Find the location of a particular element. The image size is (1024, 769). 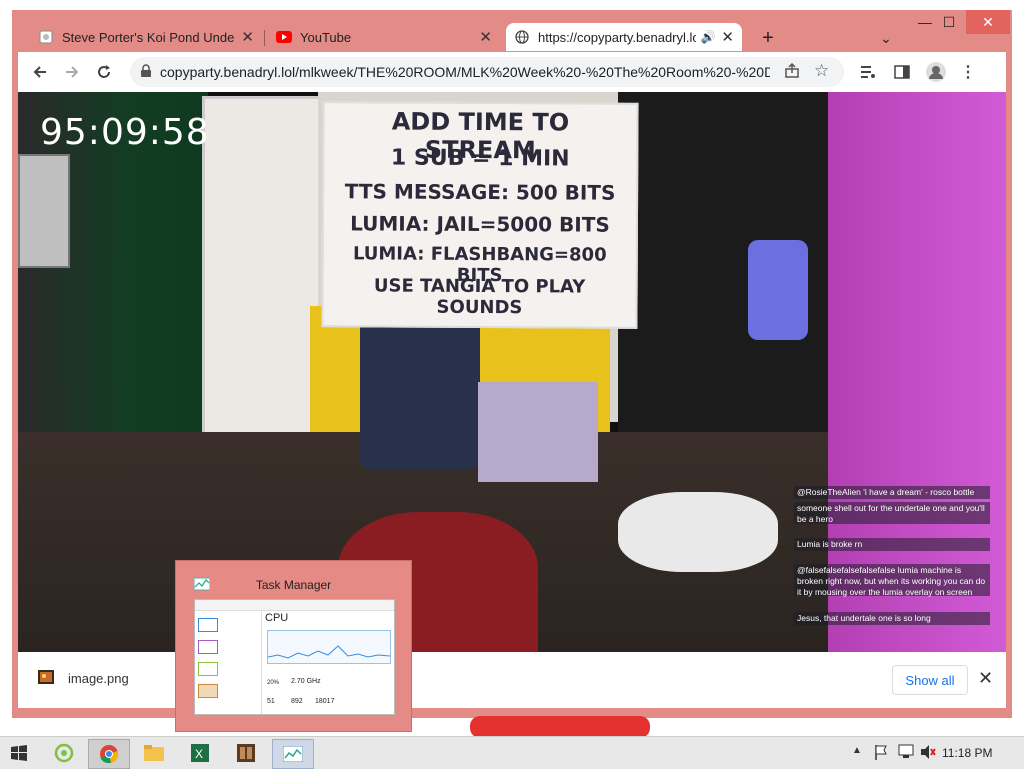

tm-sidebar is located at coordinates (228, 662).